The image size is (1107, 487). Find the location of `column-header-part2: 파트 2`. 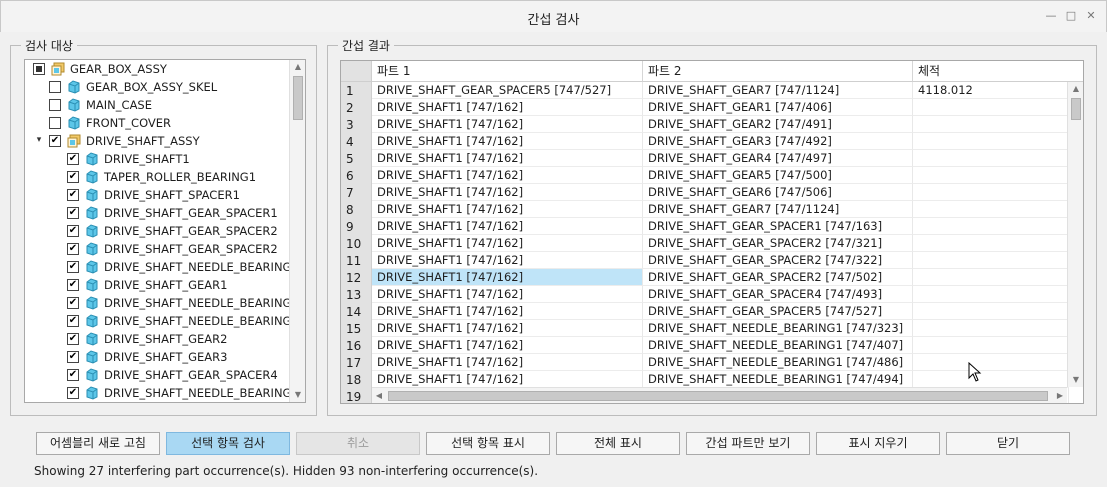

column-header-part2: 파트 2 is located at coordinates (778, 71).